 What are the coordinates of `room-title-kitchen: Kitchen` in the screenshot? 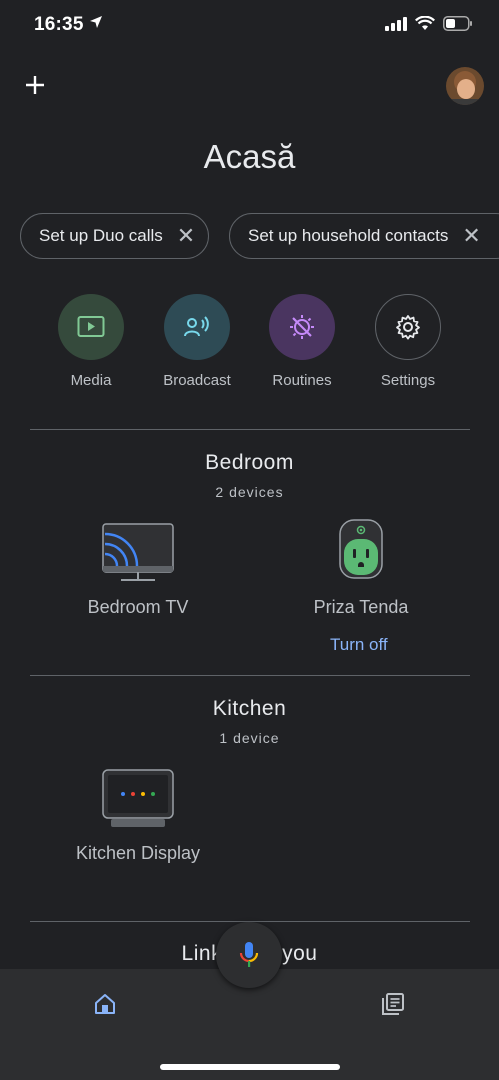 It's located at (249, 709).